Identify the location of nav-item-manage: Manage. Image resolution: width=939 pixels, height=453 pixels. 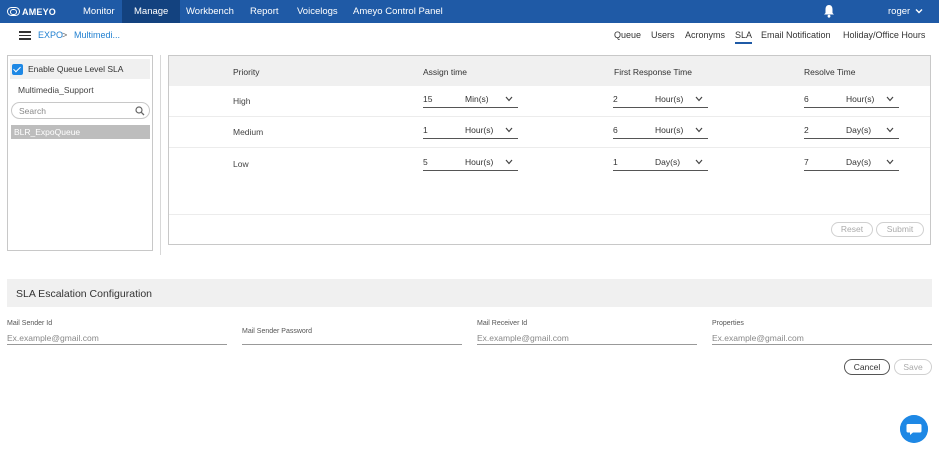
(151, 11).